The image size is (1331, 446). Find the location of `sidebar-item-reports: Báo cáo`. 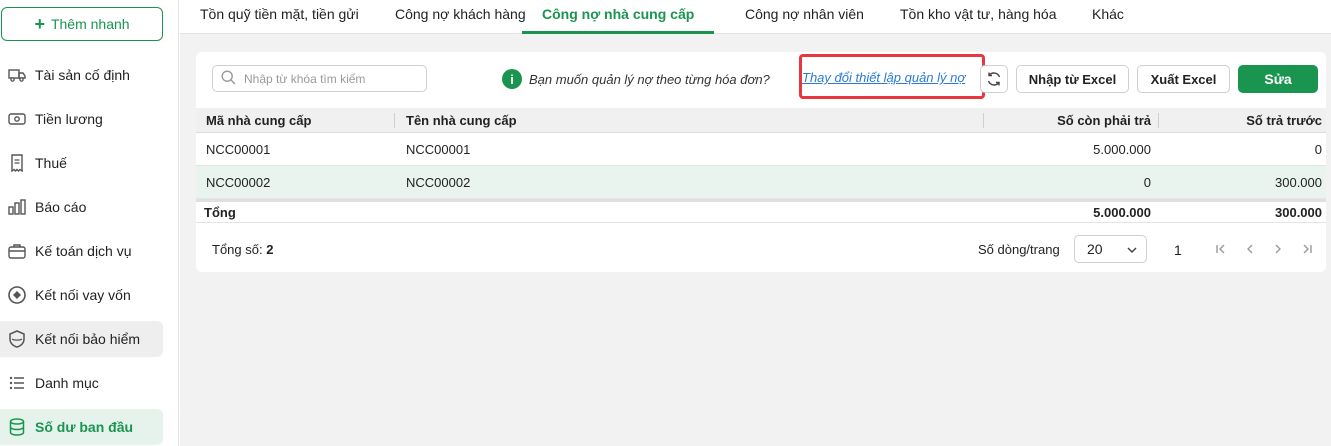

sidebar-item-reports: Báo cáo is located at coordinates (81, 207).